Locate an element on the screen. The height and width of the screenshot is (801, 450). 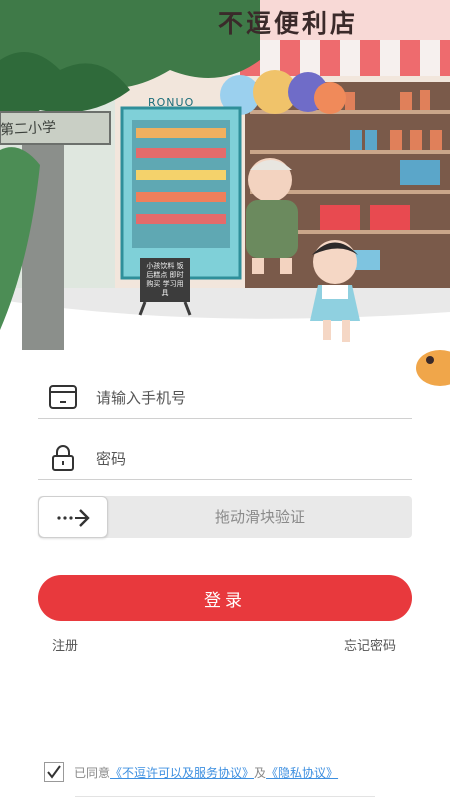
lock-icon is located at coordinates (63, 458).